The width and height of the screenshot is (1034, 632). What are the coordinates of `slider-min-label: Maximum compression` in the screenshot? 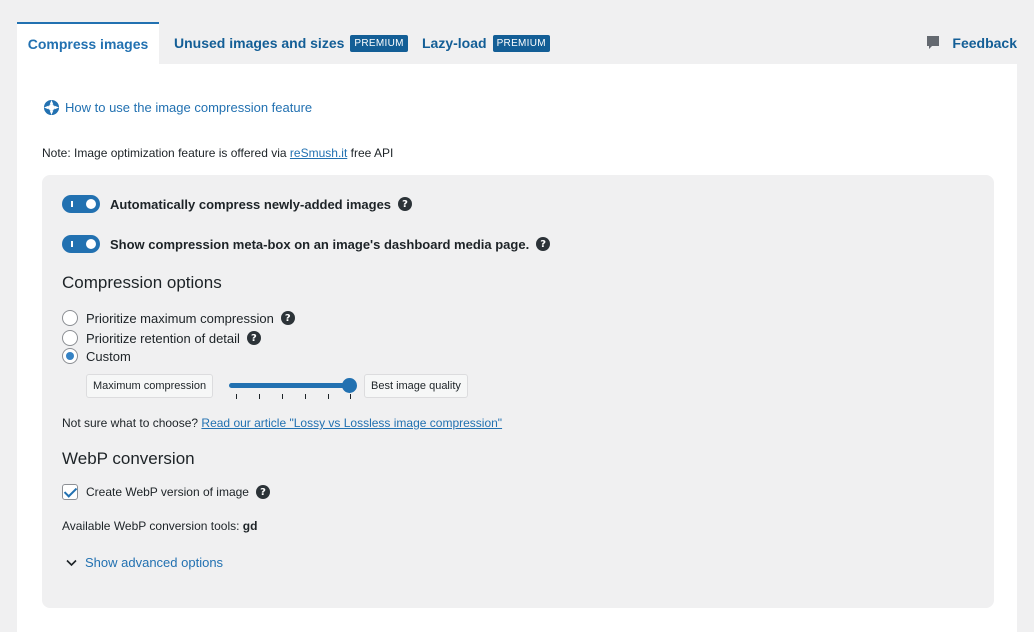 It's located at (150, 386).